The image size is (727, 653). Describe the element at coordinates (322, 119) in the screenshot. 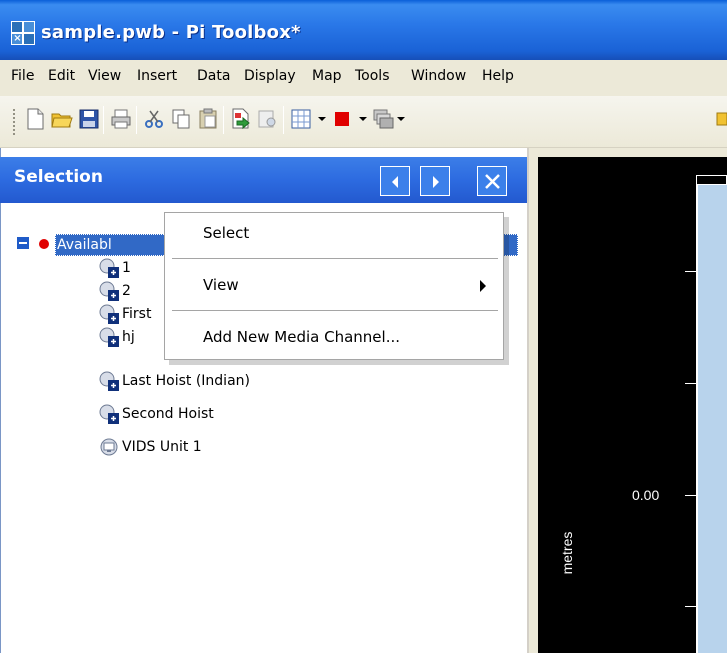

I see `grid-dropdown-arrow` at that location.